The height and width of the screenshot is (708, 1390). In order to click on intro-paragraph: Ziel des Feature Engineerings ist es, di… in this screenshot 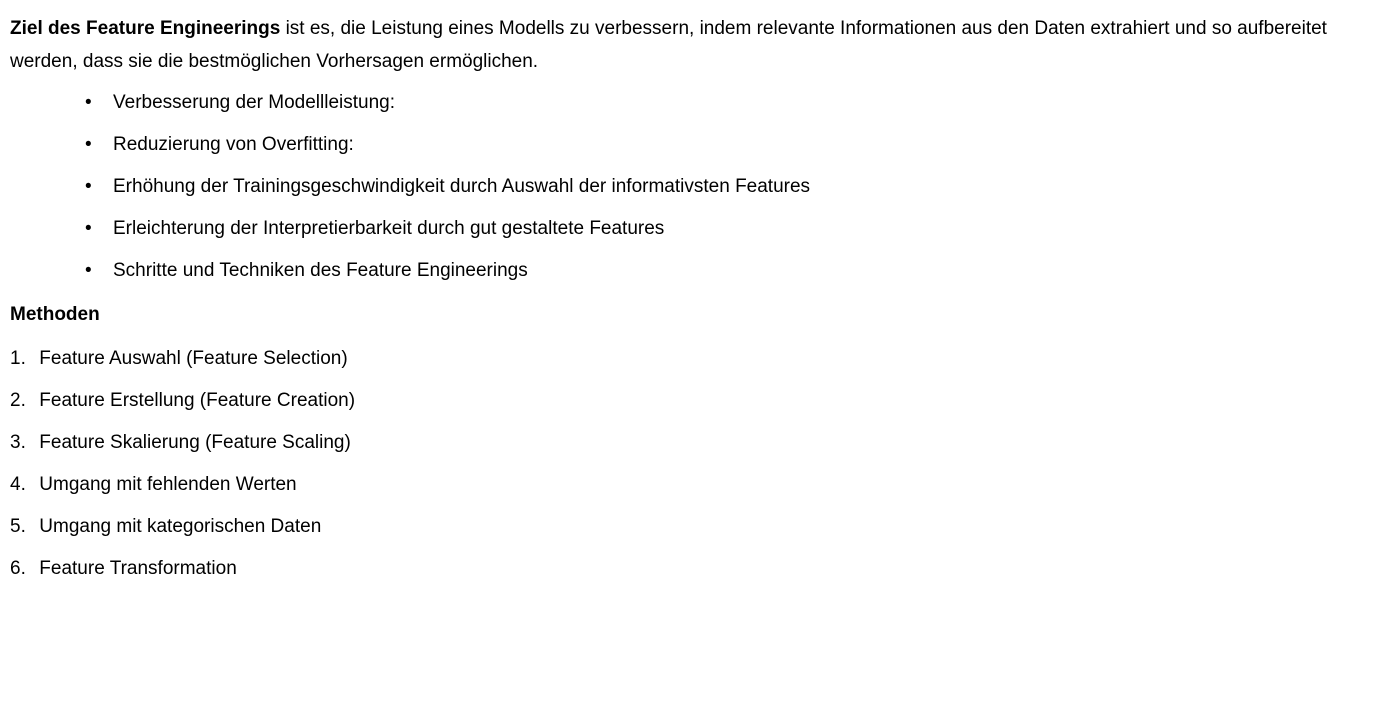, I will do `click(697, 45)`.